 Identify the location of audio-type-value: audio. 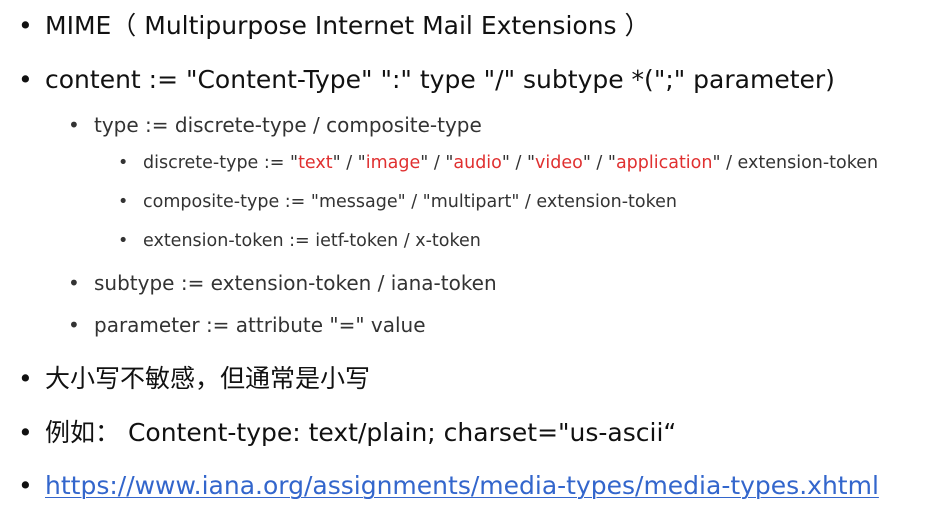
(477, 163).